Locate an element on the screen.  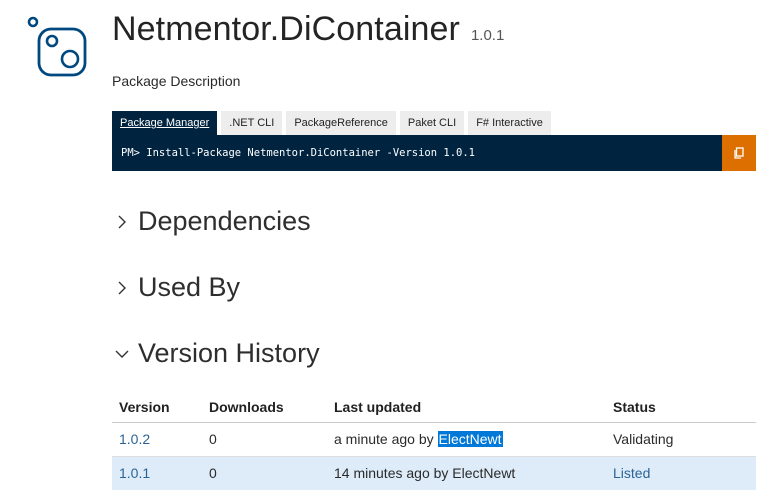
package-title-row: Netmentor.DiContainer 1.0.1 is located at coordinates (308, 29).